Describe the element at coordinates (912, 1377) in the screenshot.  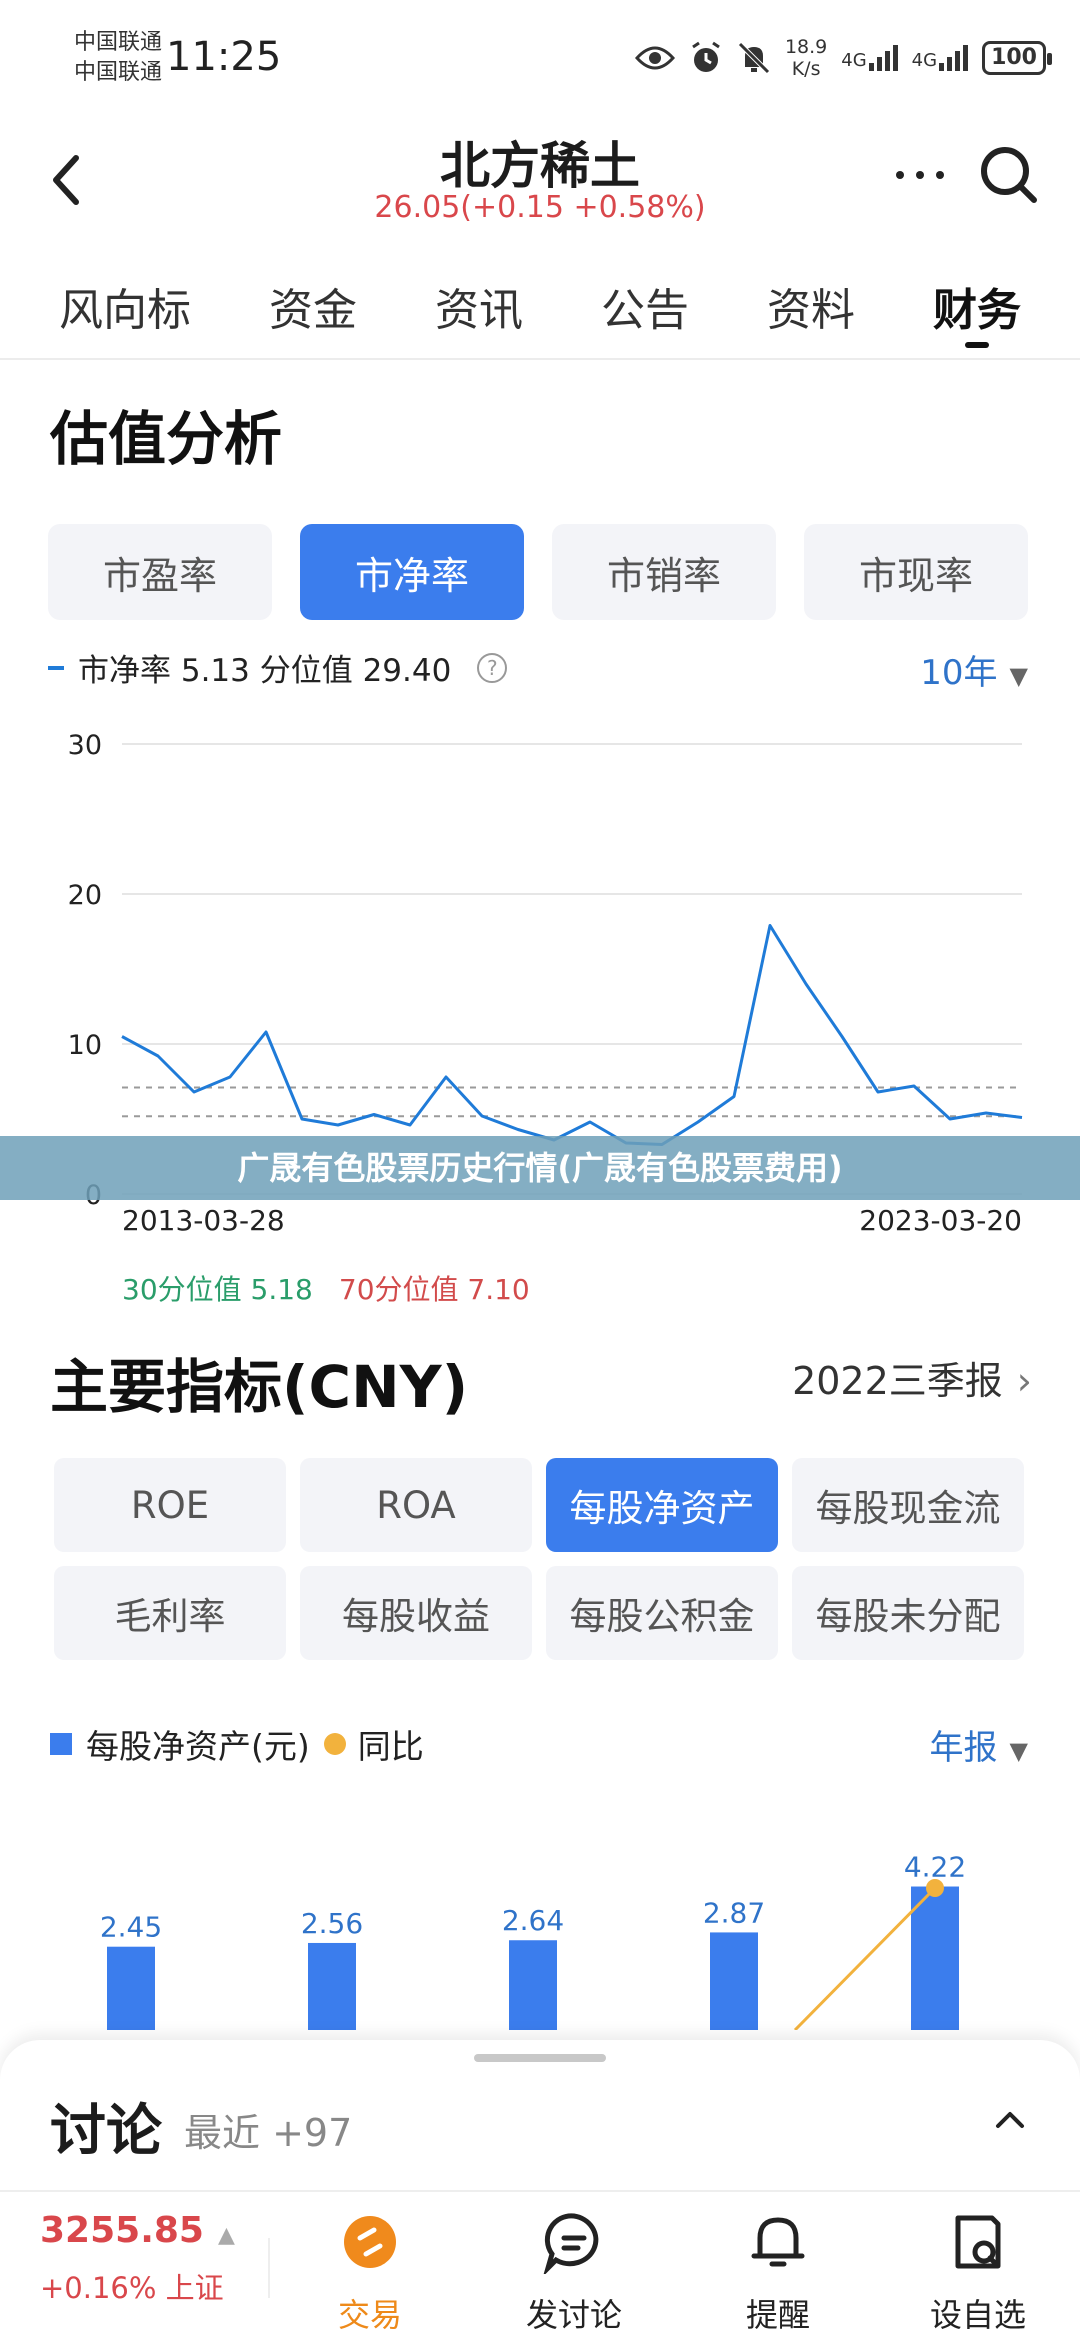
I see `period-selector: 2022三季报 ›` at that location.